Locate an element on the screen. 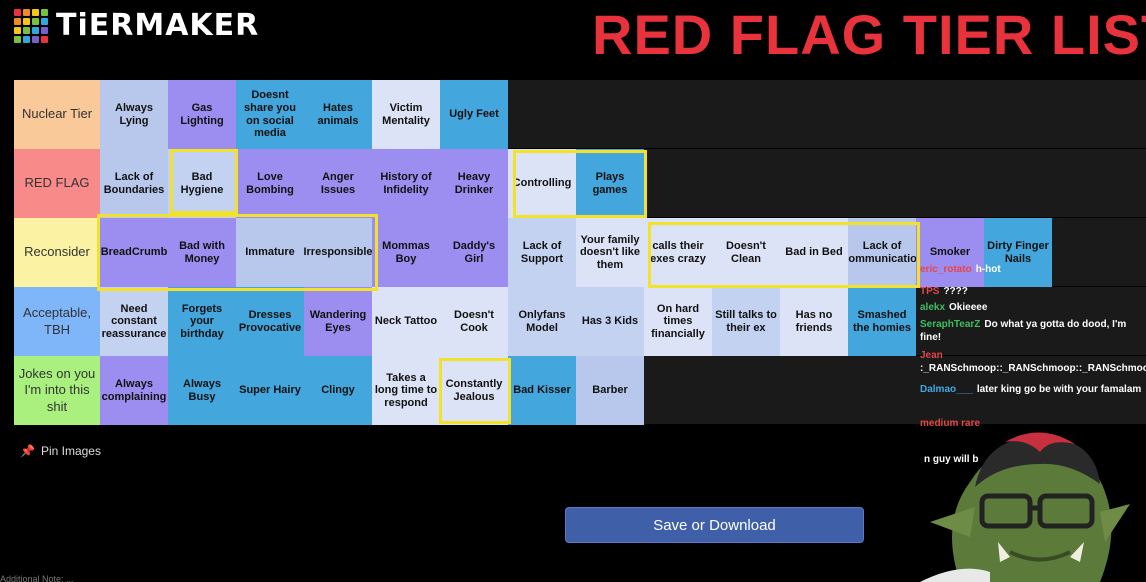  tier-item: Super Hairy is located at coordinates (270, 390).